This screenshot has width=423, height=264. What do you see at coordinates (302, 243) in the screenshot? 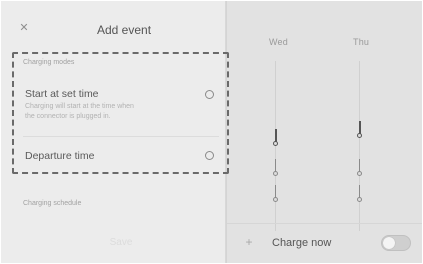
I see `charge-now-label: Charge now` at bounding box center [302, 243].